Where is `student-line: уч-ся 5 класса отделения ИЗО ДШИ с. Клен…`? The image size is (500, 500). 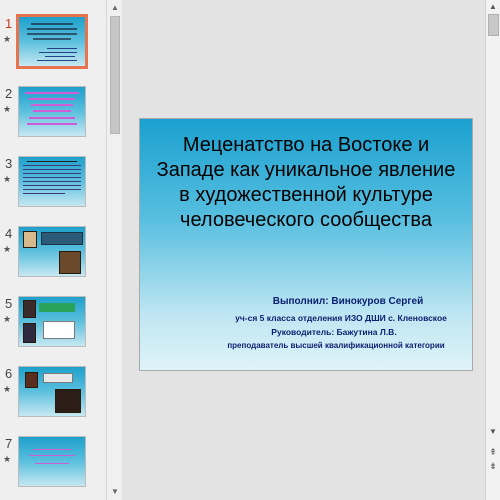
student-line: уч-ся 5 класса отделения ИЗО ДШИ с. Клен… is located at coordinates (307, 318).